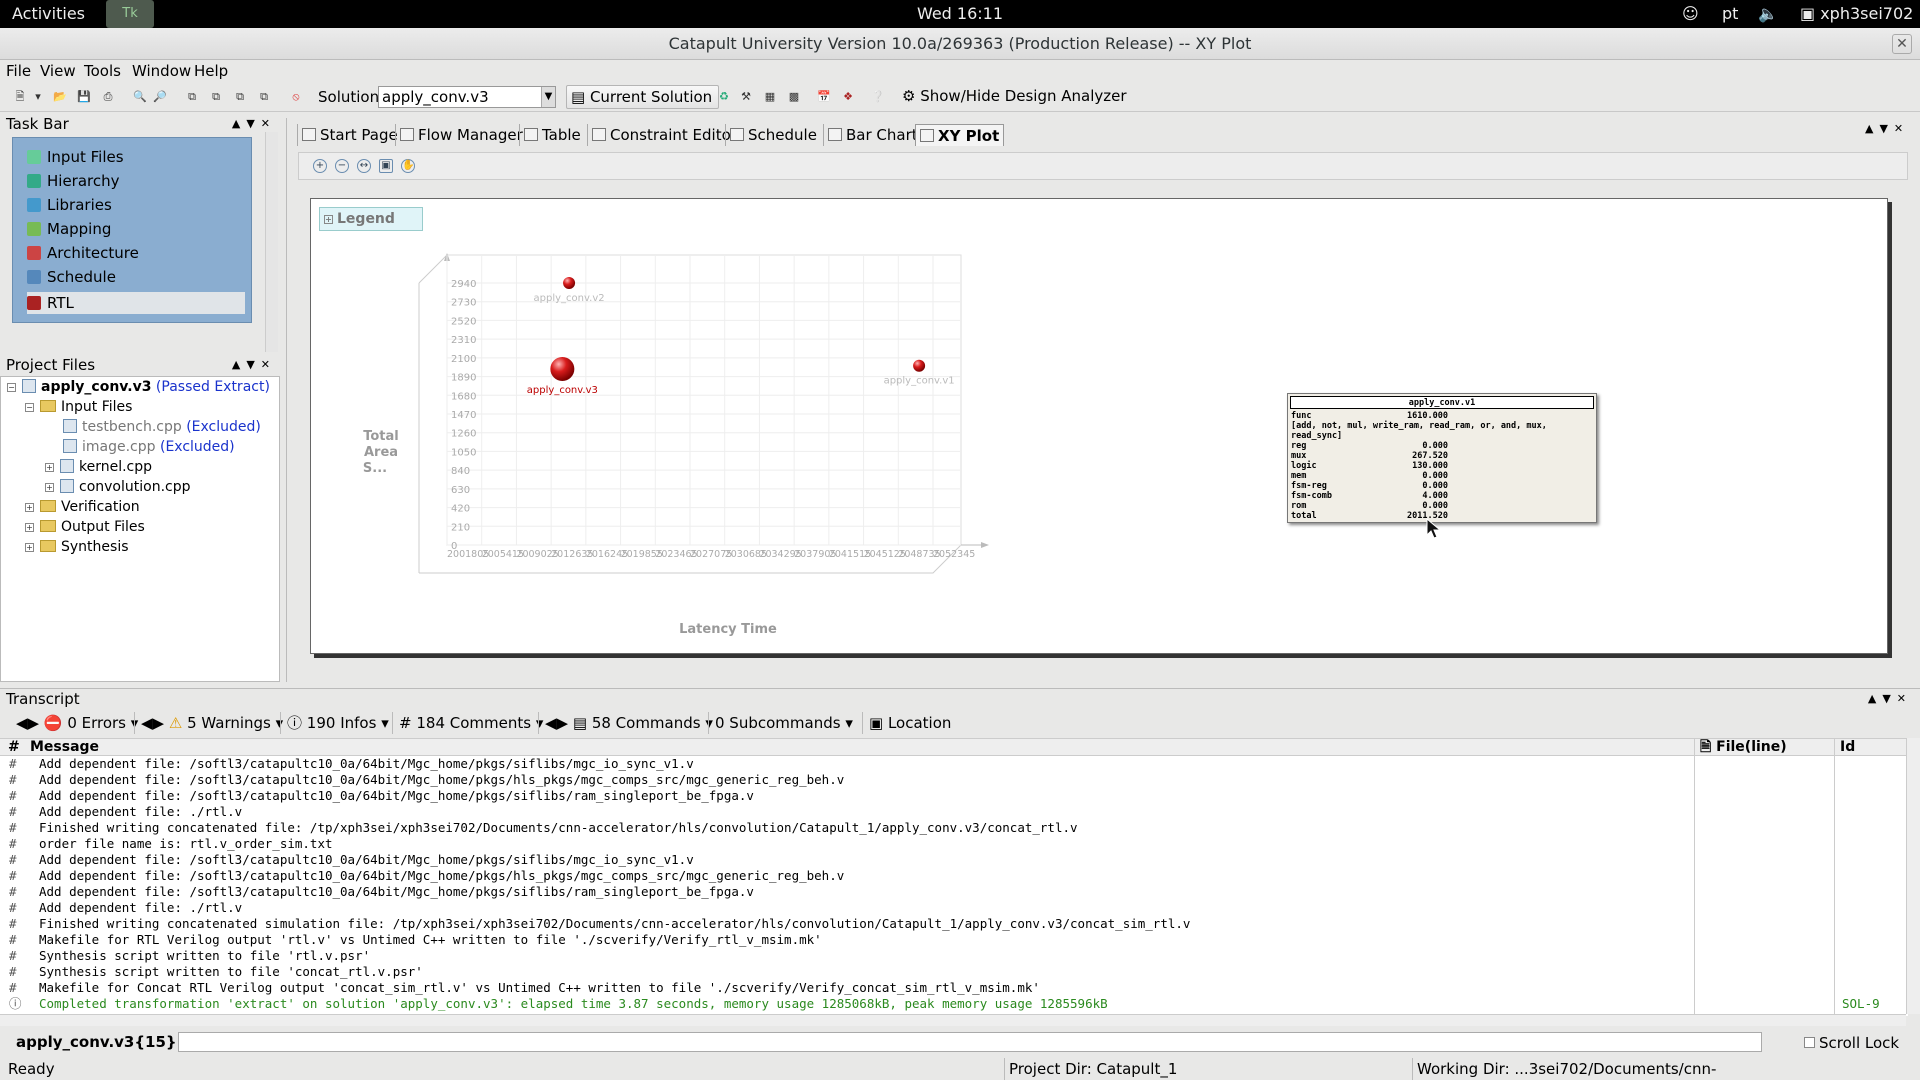  What do you see at coordinates (296, 97) in the screenshot?
I see `stop-icon: ⦸` at bounding box center [296, 97].